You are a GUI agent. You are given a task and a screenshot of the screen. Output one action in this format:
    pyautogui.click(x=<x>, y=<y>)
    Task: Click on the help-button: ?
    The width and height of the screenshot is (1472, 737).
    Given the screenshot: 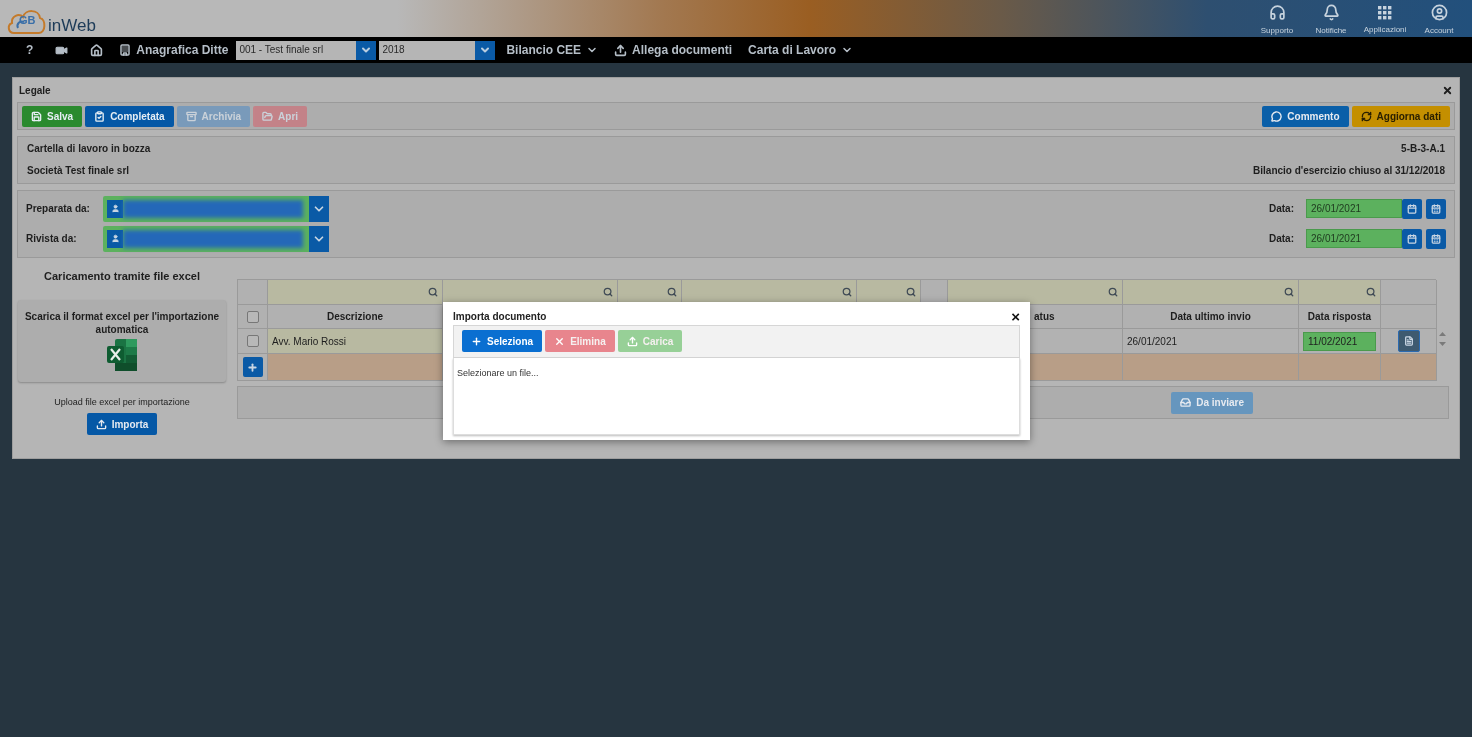 What is the action you would take?
    pyautogui.click(x=30, y=50)
    